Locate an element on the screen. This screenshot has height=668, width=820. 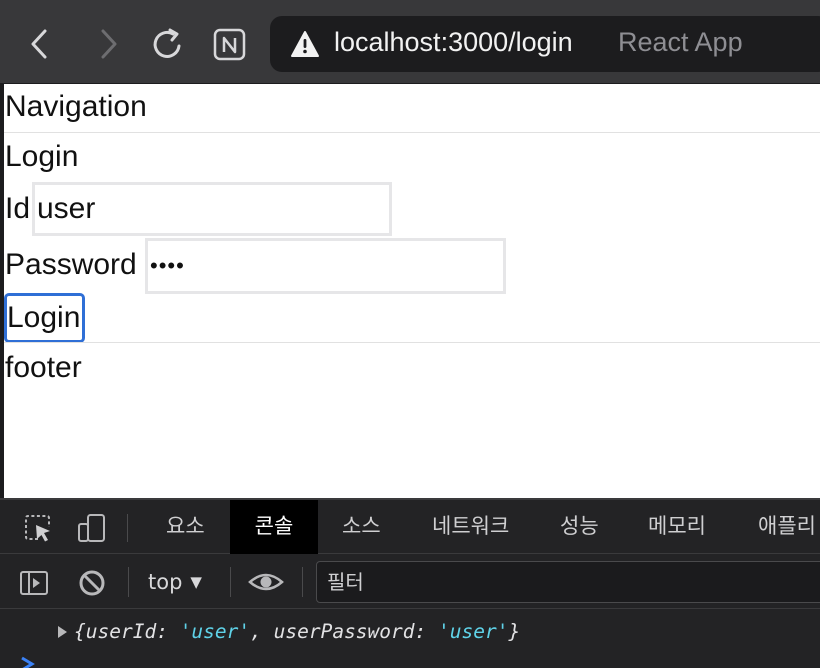
footer-text: footer is located at coordinates (43, 367).